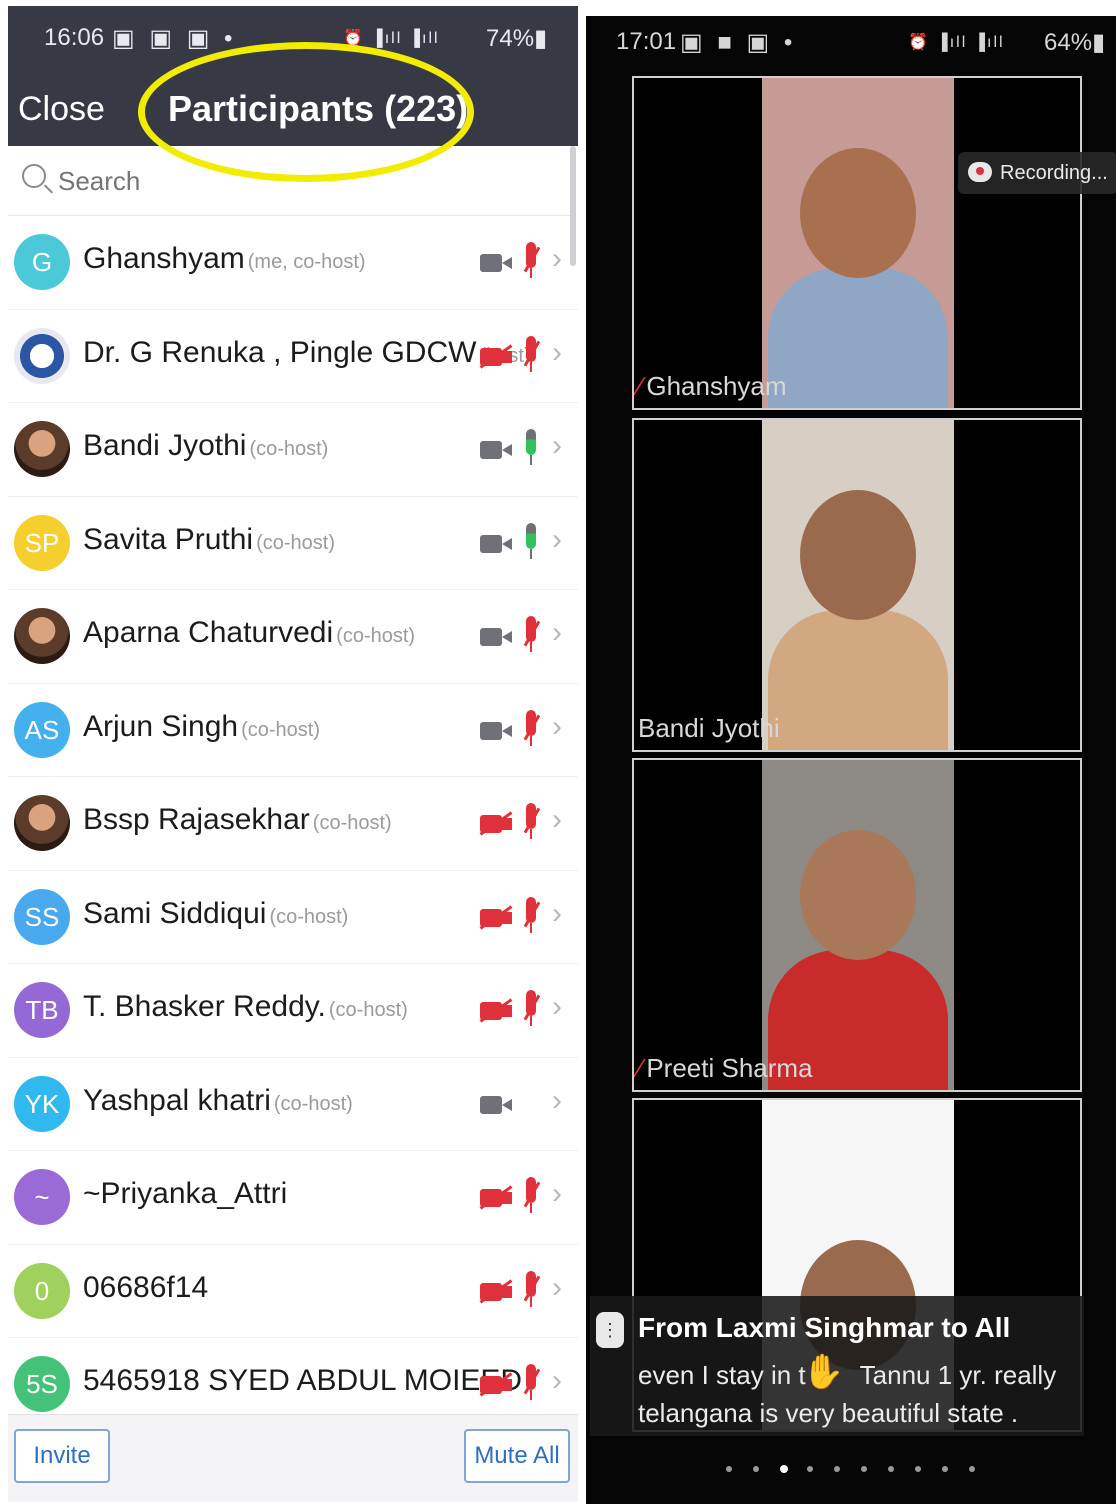 Image resolution: width=1116 pixels, height=1504 pixels. What do you see at coordinates (823, 1372) in the screenshot?
I see `raise-hand-icon: ✋` at bounding box center [823, 1372].